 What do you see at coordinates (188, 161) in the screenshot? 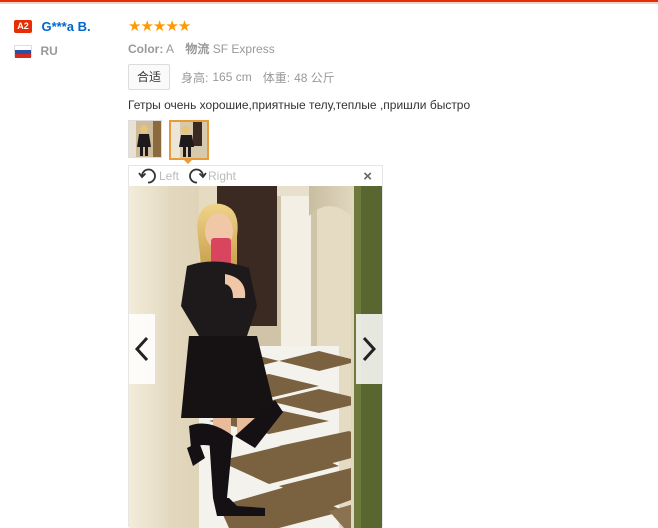
I see `selected-thumbnail-pointer` at bounding box center [188, 161].